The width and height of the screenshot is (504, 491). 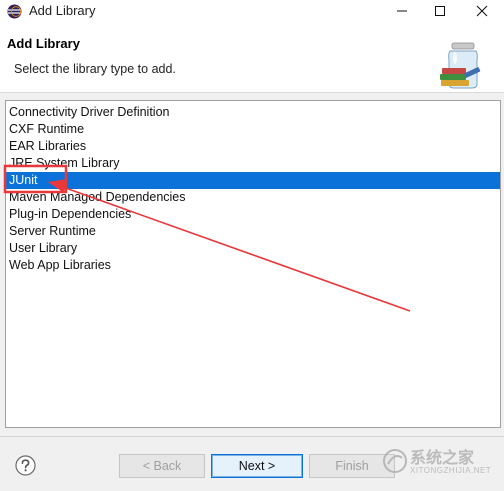 What do you see at coordinates (253, 180) in the screenshot?
I see `library-item-junit: JUnit` at bounding box center [253, 180].